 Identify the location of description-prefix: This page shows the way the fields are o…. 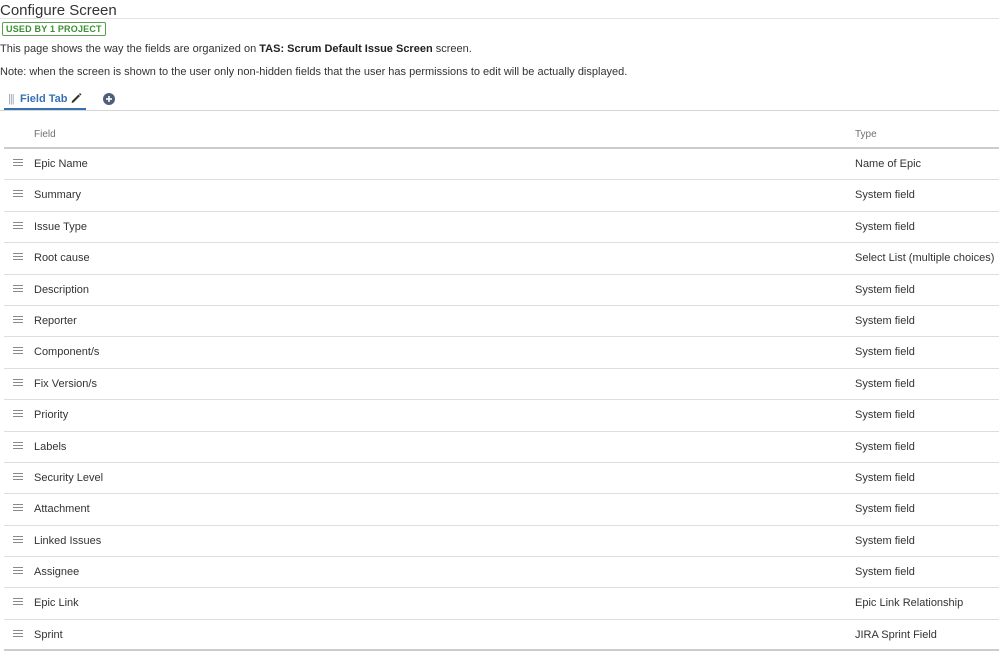
(130, 49).